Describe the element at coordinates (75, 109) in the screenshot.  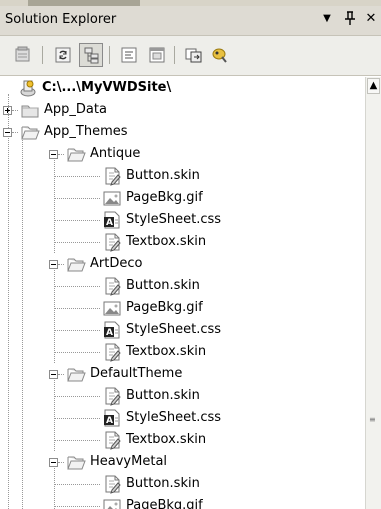
I see `tree-node-label: App_Data` at that location.